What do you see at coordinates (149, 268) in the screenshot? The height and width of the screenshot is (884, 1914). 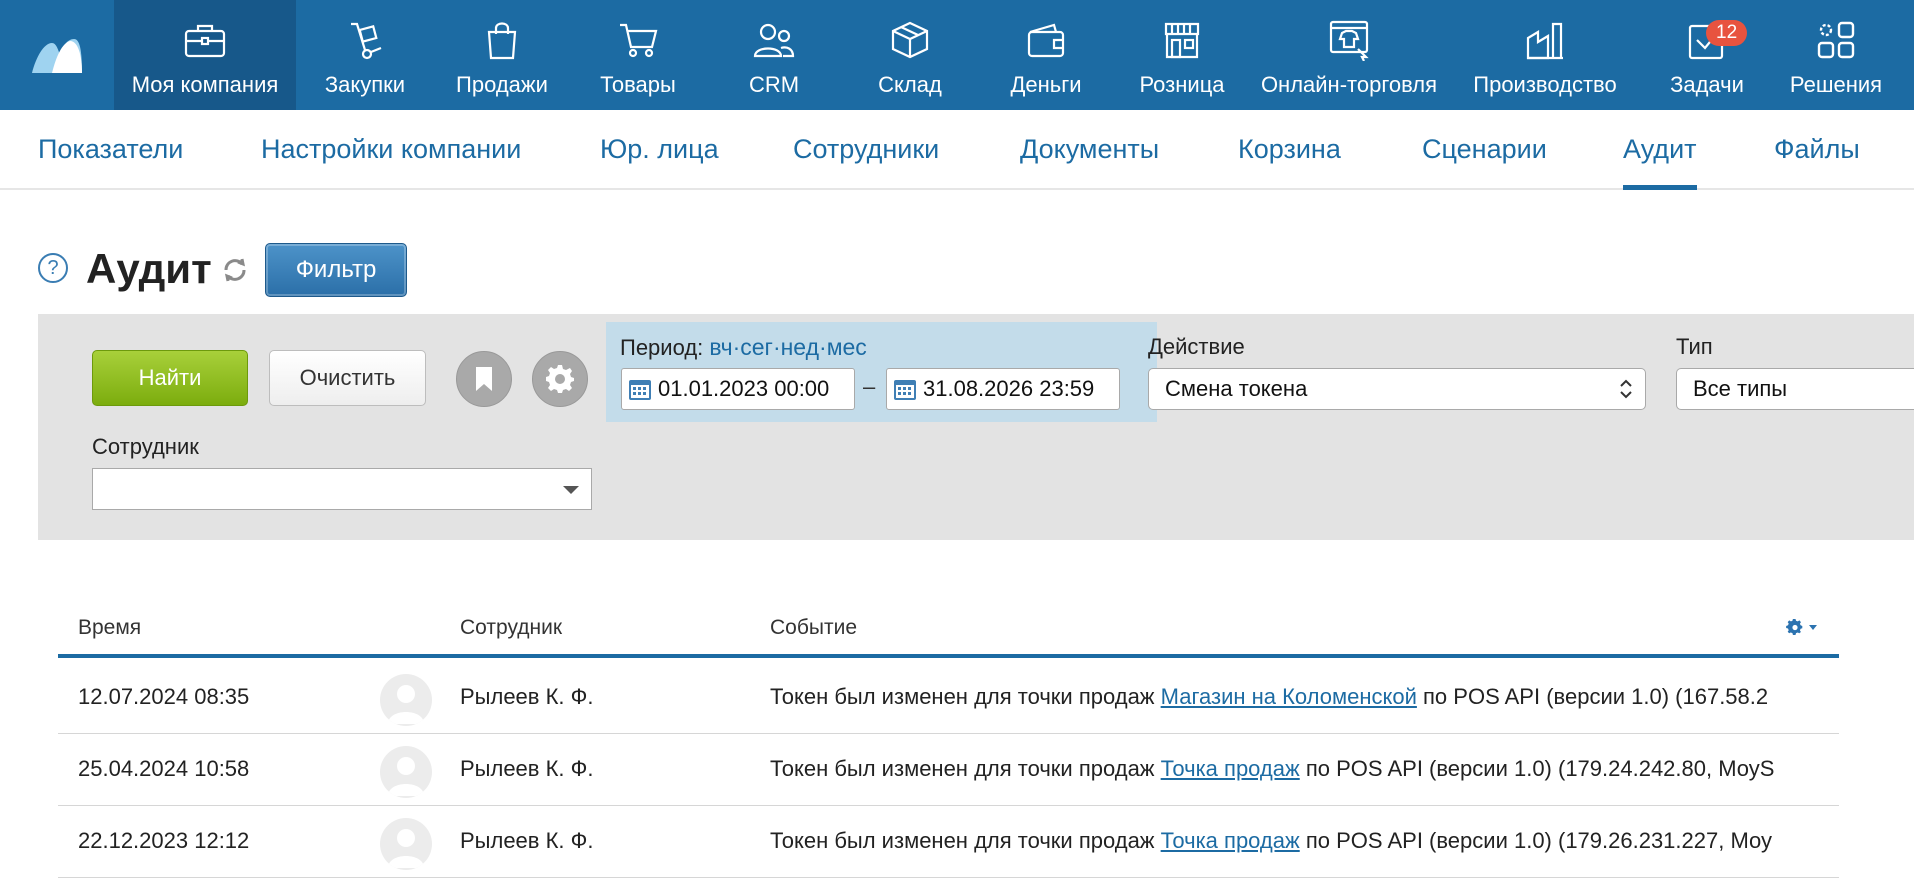 I see `page-title: Аудит` at bounding box center [149, 268].